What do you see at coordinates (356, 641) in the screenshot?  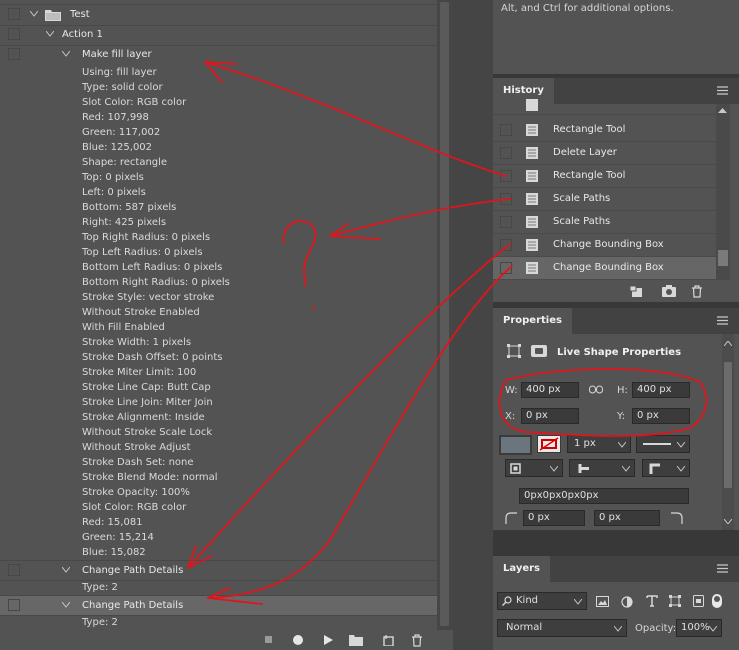 I see `folder-icon` at bounding box center [356, 641].